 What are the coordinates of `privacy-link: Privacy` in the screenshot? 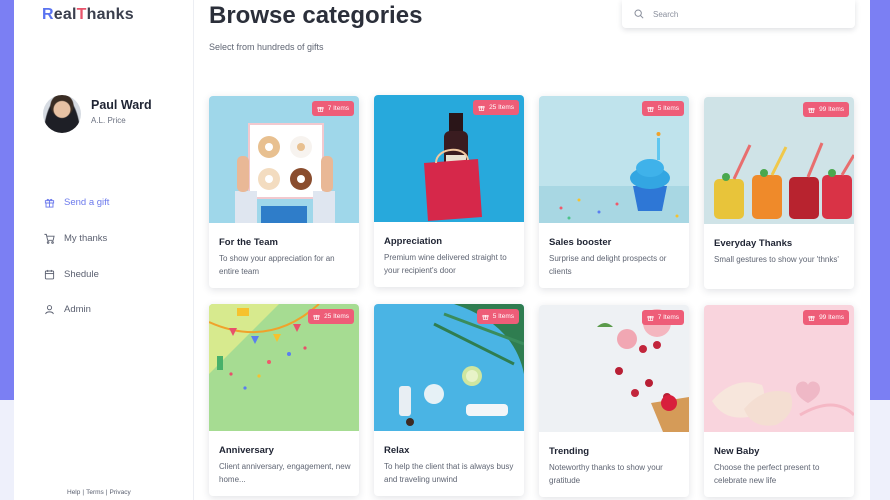 It's located at (119, 492).